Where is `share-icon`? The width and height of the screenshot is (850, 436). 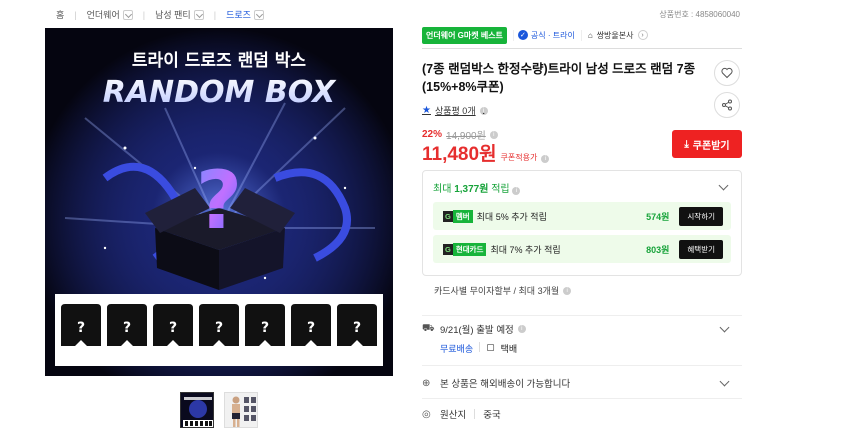 share-icon is located at coordinates (727, 105).